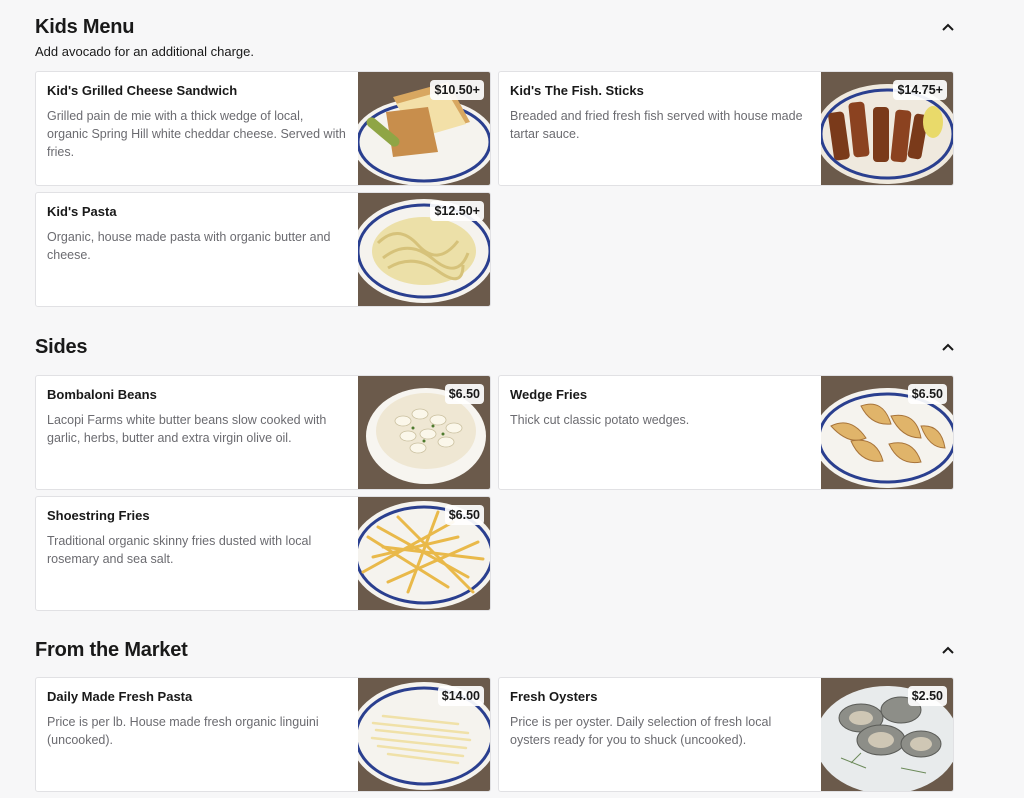 Image resolution: width=1024 pixels, height=798 pixels. Describe the element at coordinates (144, 51) in the screenshot. I see `section-subtitle: Add avocado for an additional charge.` at that location.